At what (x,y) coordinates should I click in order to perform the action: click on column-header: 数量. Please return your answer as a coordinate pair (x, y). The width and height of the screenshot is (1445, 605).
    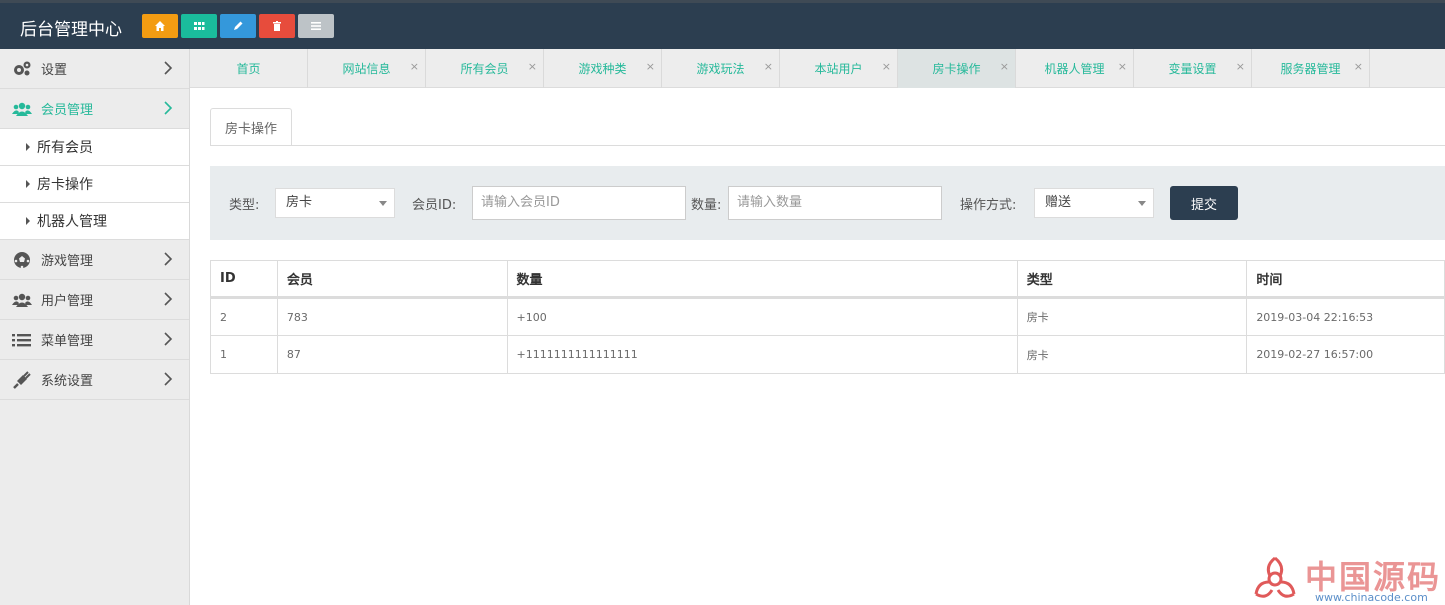
    Looking at the image, I should click on (763, 278).